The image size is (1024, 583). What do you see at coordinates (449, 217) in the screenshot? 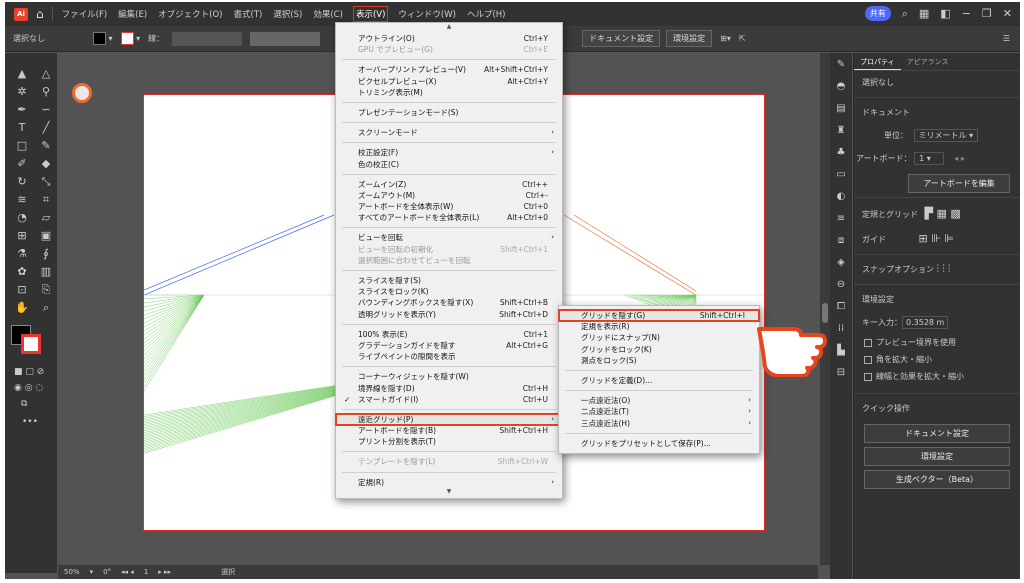
I see `menu-item: すべてのアートボードを全体表示(L) Alt+Ctrl+0` at bounding box center [449, 217].